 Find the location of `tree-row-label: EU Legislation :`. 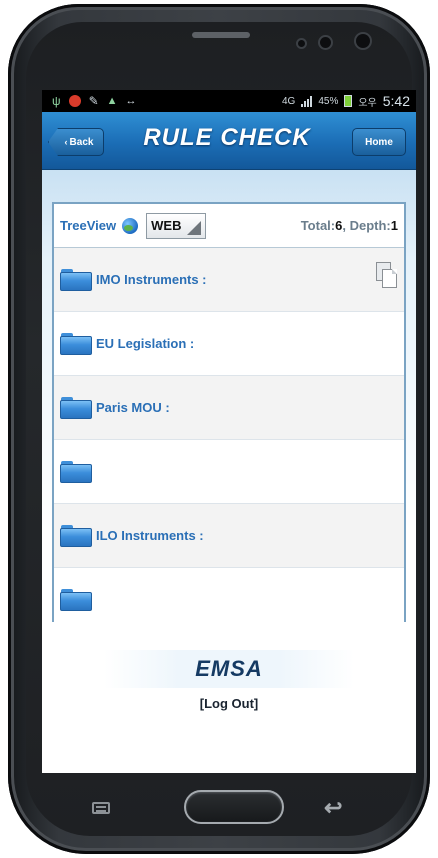

tree-row-label: EU Legislation : is located at coordinates (145, 343).